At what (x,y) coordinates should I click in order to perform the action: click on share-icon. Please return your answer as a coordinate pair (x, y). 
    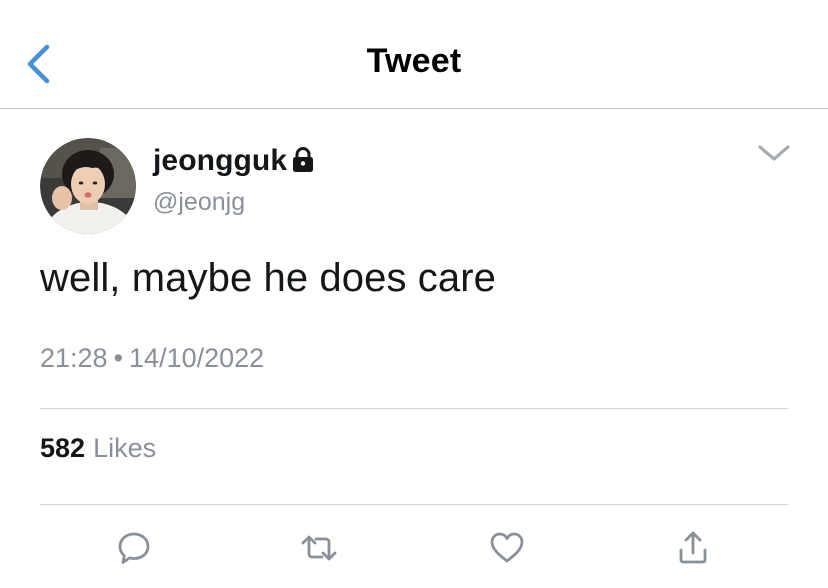
    Looking at the image, I should click on (693, 550).